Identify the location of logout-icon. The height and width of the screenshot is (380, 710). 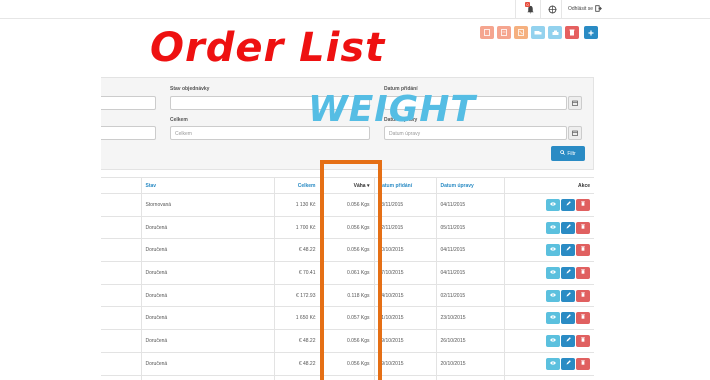
(598, 9).